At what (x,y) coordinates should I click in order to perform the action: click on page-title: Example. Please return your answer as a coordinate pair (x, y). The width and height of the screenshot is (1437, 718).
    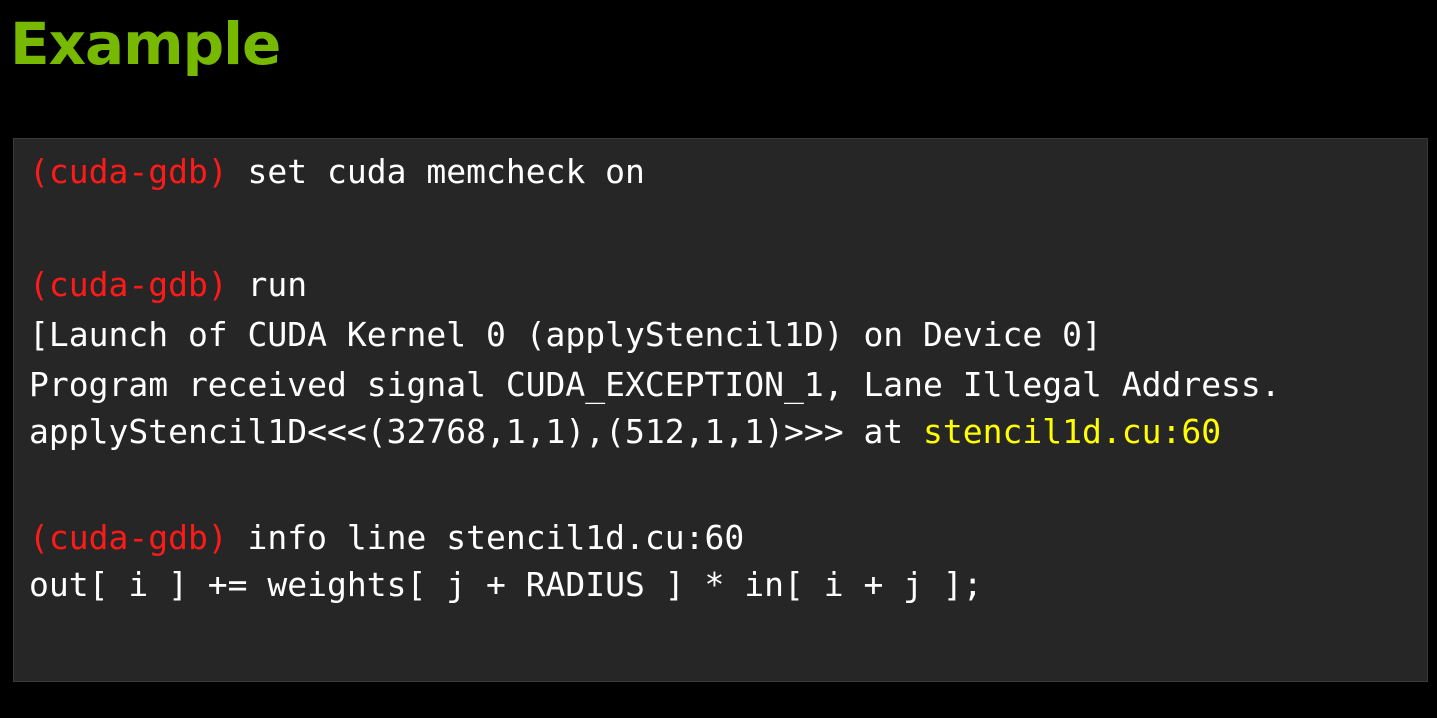
    Looking at the image, I should click on (145, 44).